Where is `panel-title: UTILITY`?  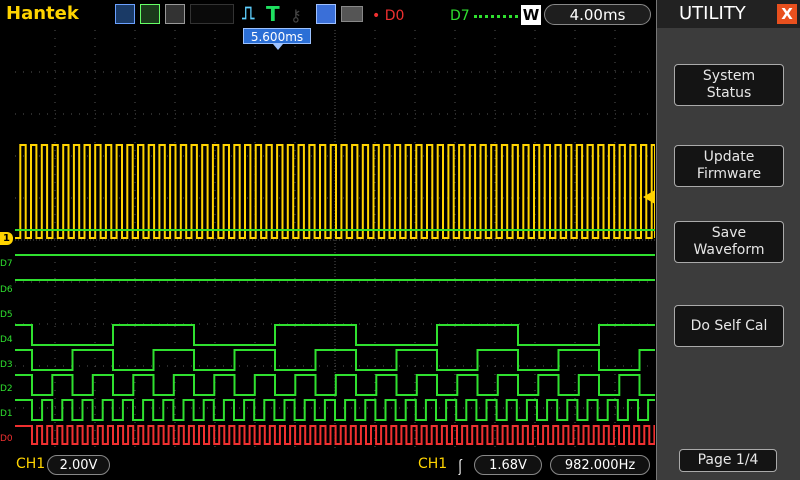 panel-title: UTILITY is located at coordinates (712, 13).